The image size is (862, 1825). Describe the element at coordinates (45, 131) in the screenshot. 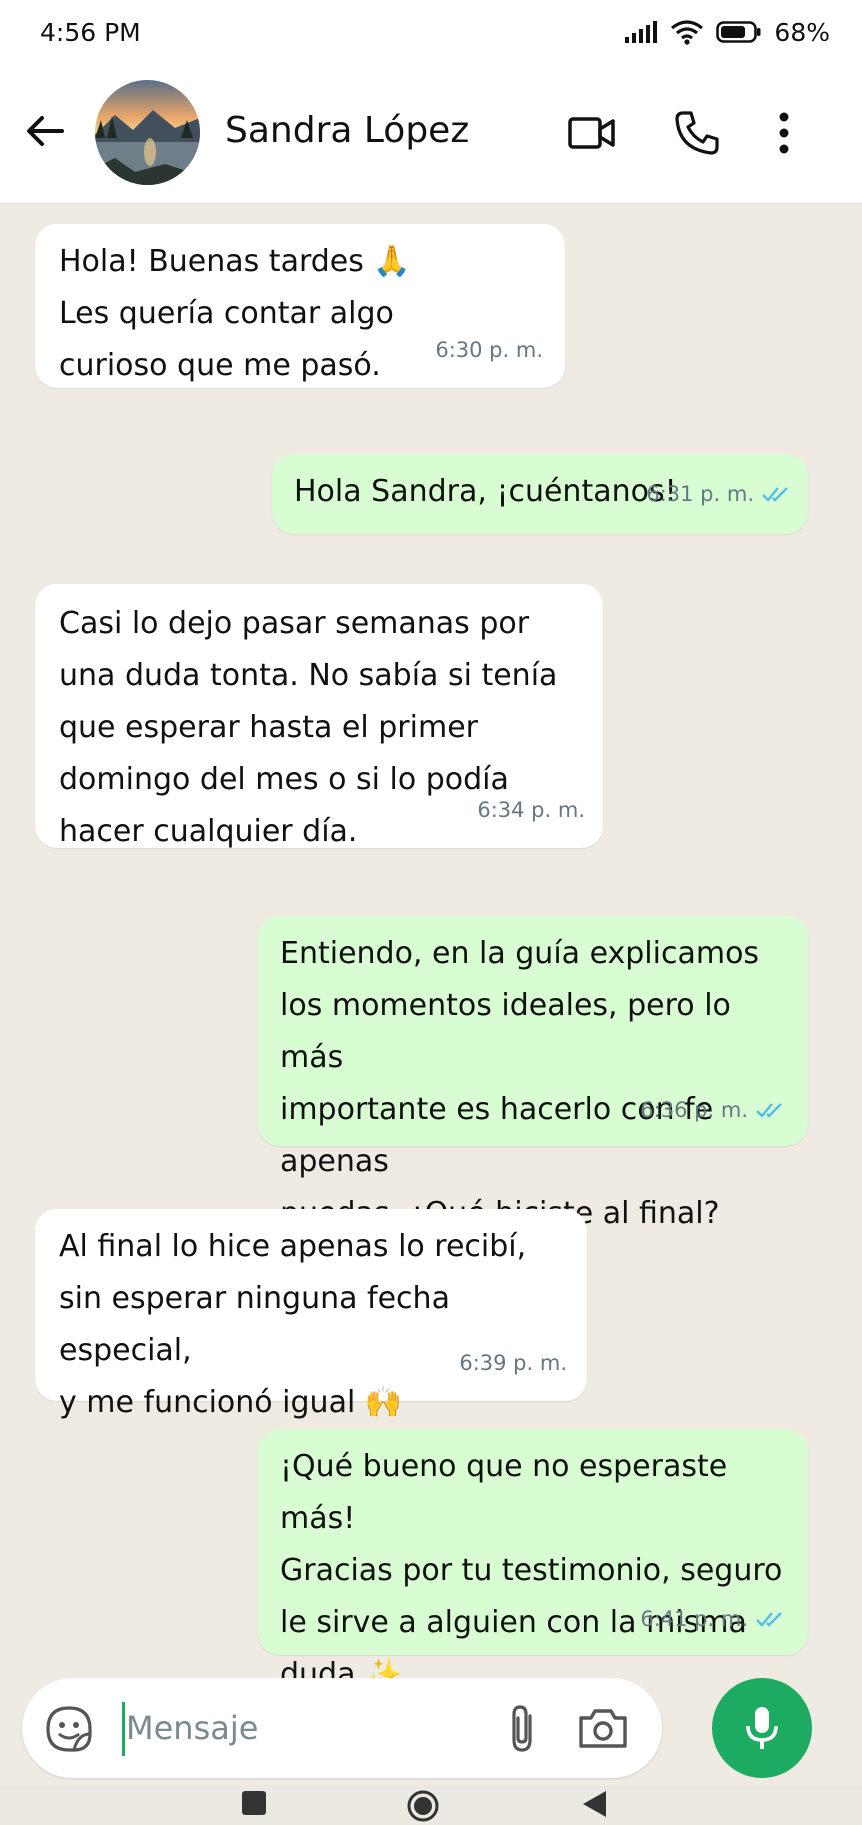

I see `back-arrow-icon` at that location.